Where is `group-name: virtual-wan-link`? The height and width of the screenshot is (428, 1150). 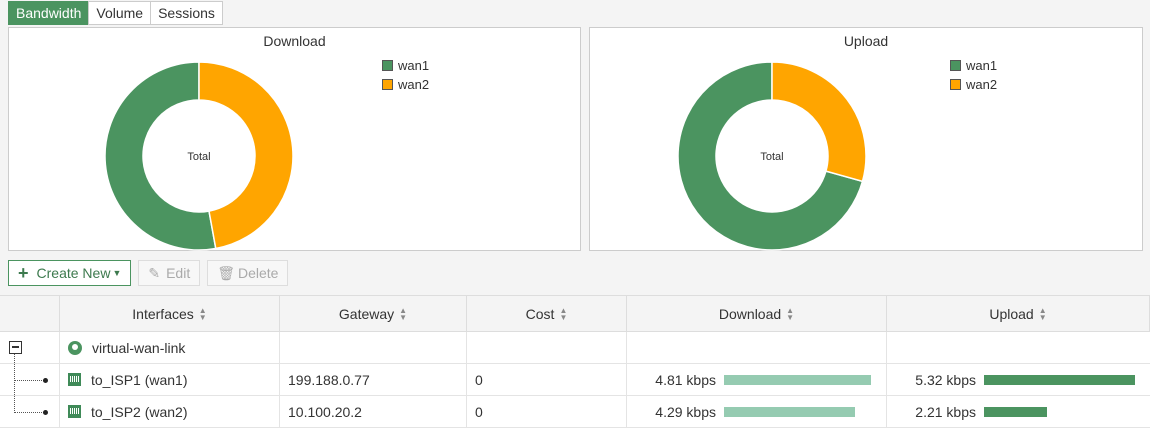
group-name: virtual-wan-link is located at coordinates (139, 347).